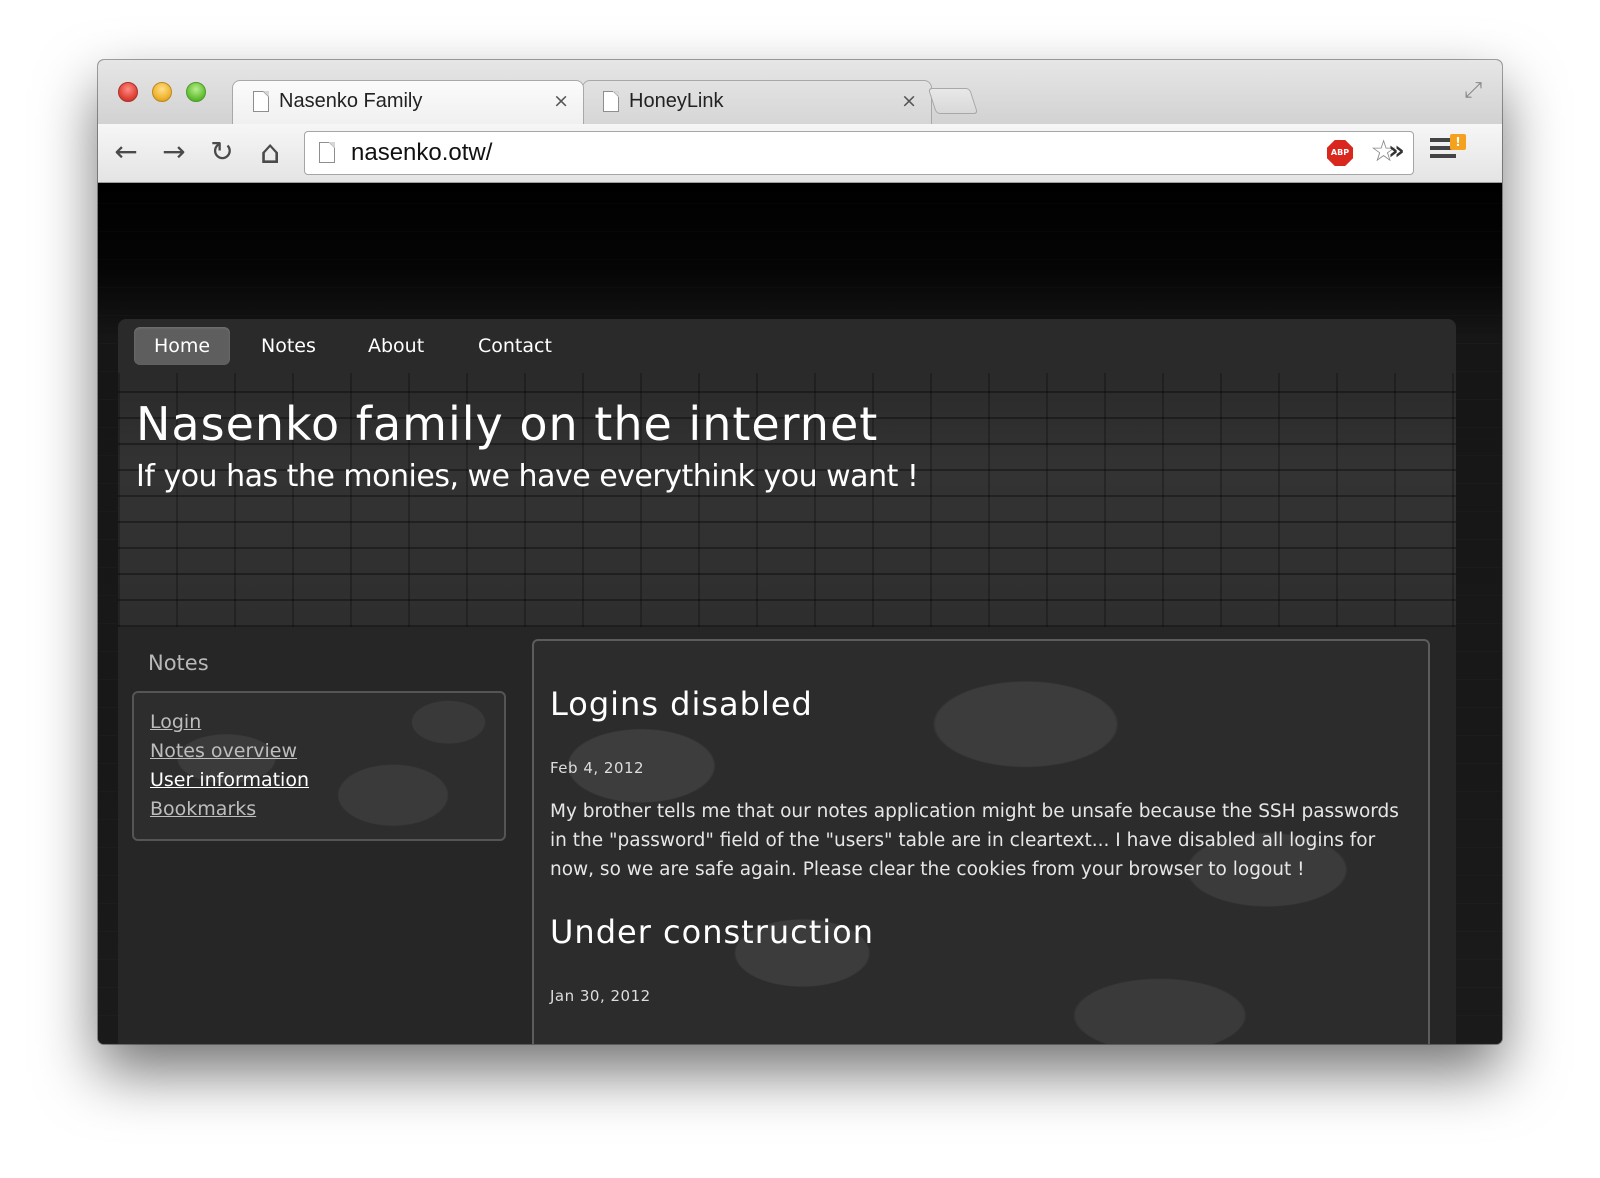 The image size is (1600, 1178). I want to click on site-navigation: Home Notes About Contact, so click(787, 346).